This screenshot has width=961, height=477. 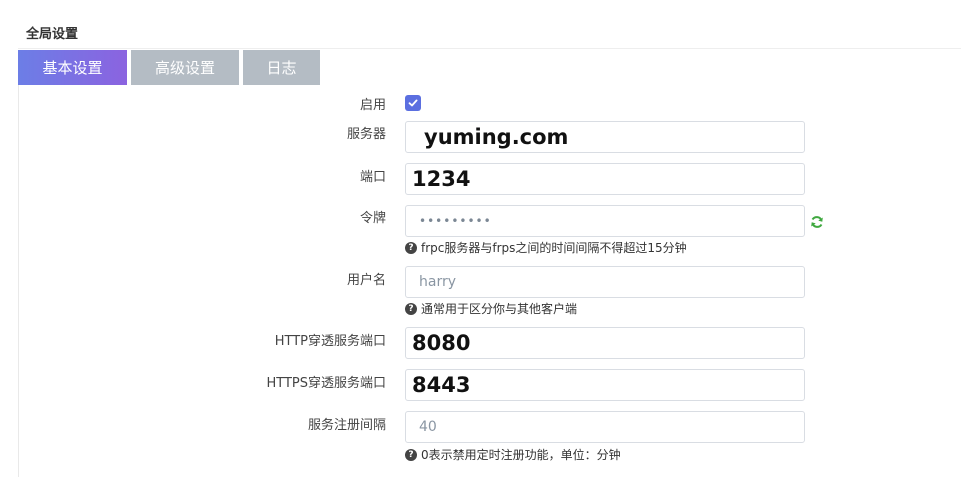 I want to click on enable-checkbox, so click(x=413, y=103).